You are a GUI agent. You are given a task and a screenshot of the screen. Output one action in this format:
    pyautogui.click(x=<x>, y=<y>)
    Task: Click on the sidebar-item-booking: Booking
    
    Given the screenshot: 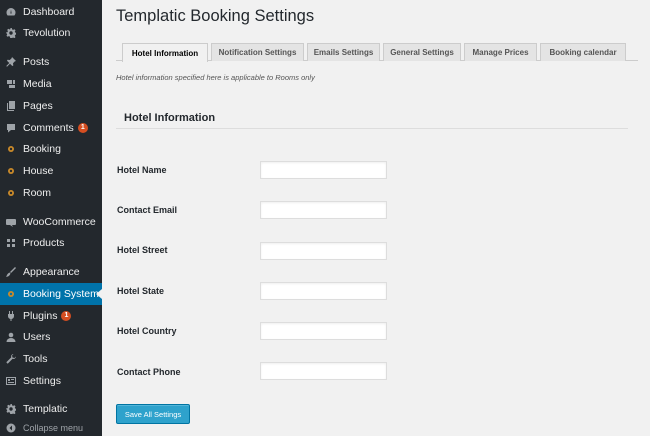 What is the action you would take?
    pyautogui.click(x=51, y=149)
    